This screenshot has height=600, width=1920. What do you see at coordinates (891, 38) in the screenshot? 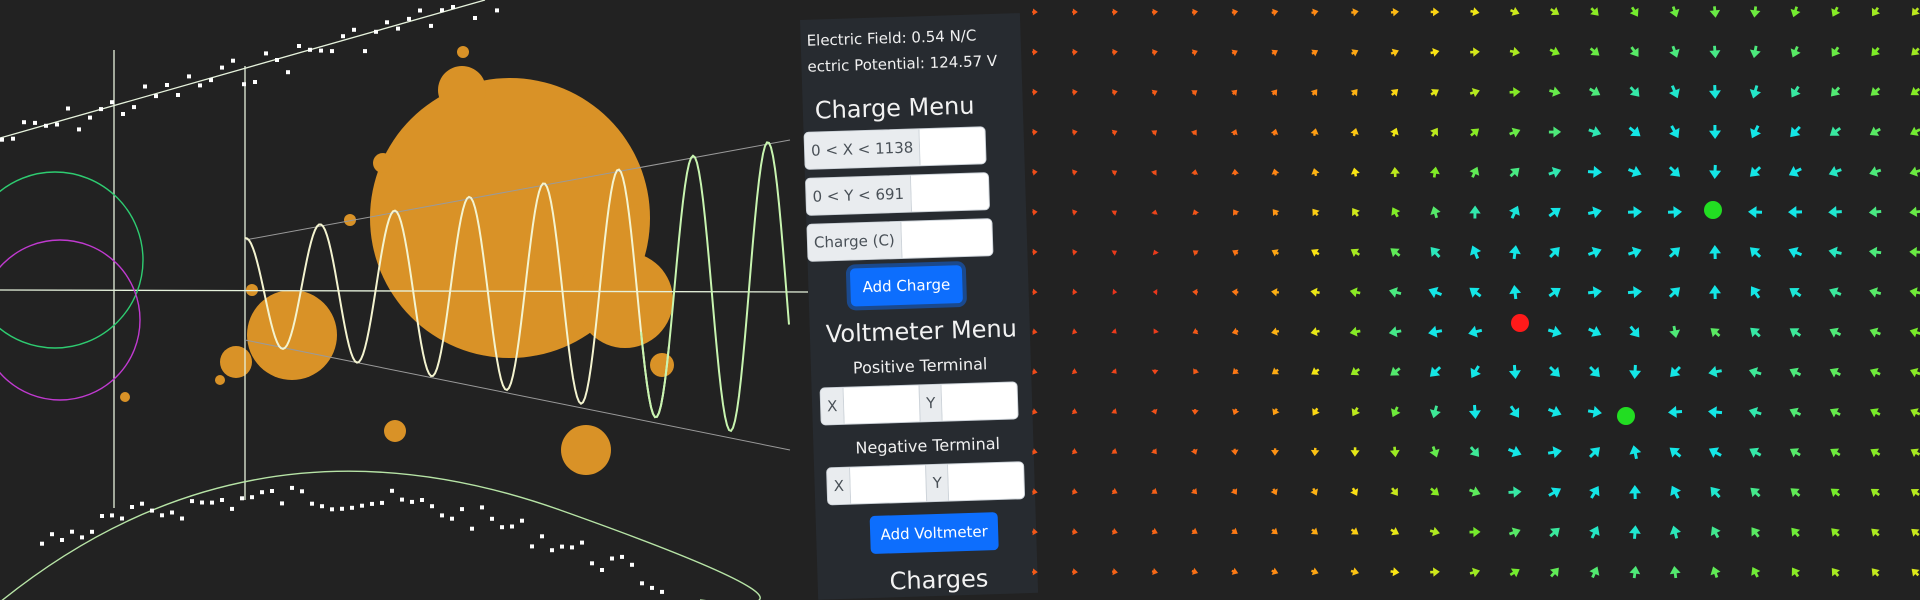
I see `electric-field-readout: Electric Field: 0.54 N/C` at bounding box center [891, 38].